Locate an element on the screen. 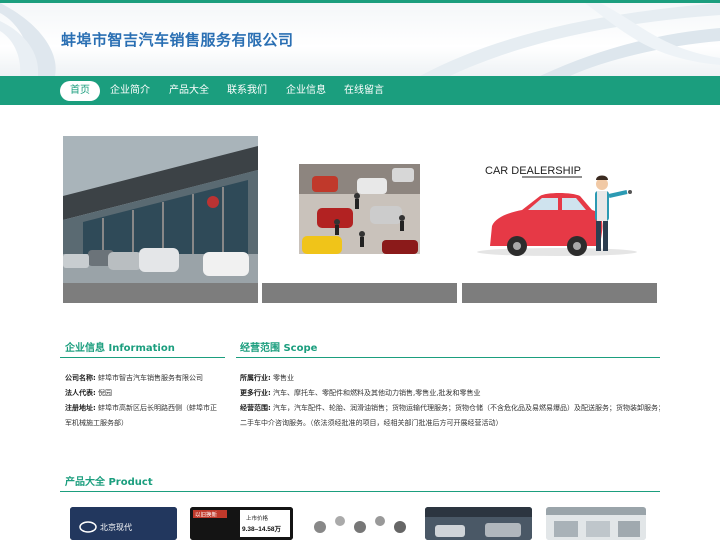 Image resolution: width=720 pixels, height=540 pixels. product-thumb-promo: 以旧换新 上市价格 9.38–14.58万 is located at coordinates (241, 523).